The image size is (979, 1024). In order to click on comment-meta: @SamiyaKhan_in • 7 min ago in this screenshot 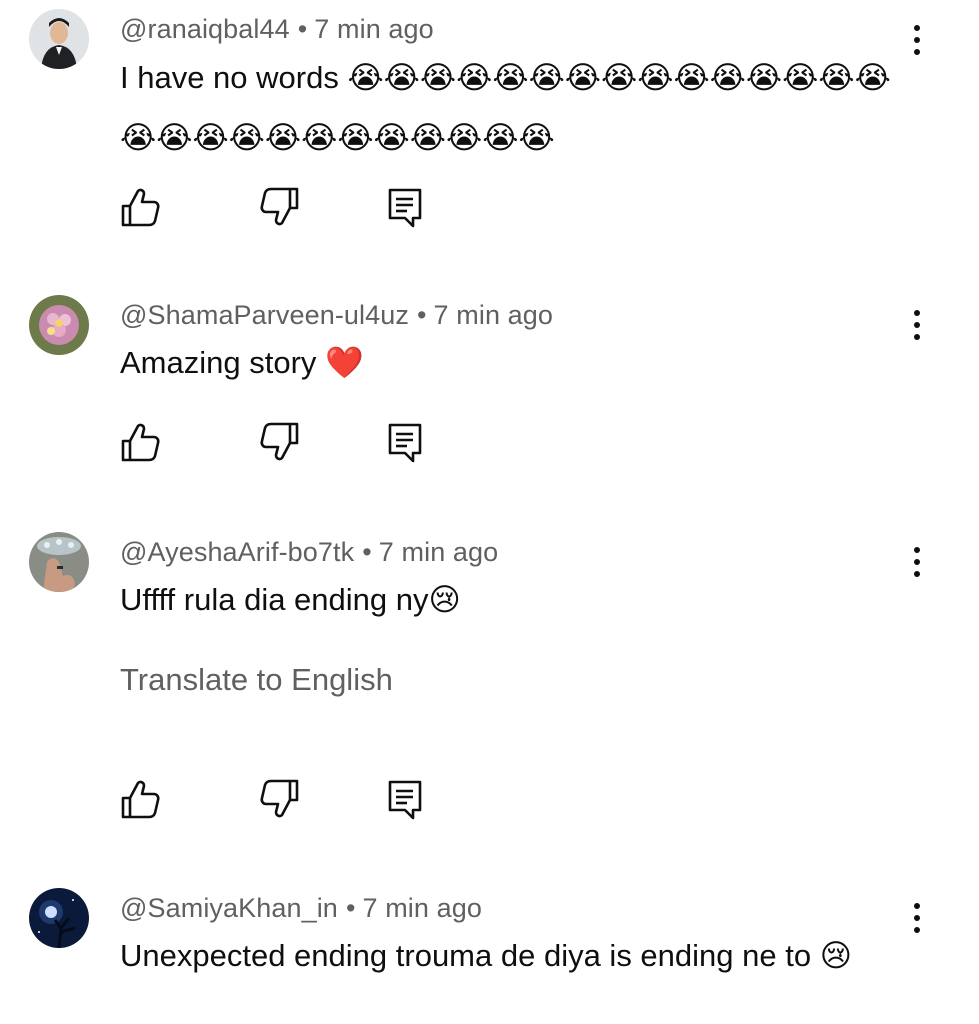, I will do `click(301, 908)`.